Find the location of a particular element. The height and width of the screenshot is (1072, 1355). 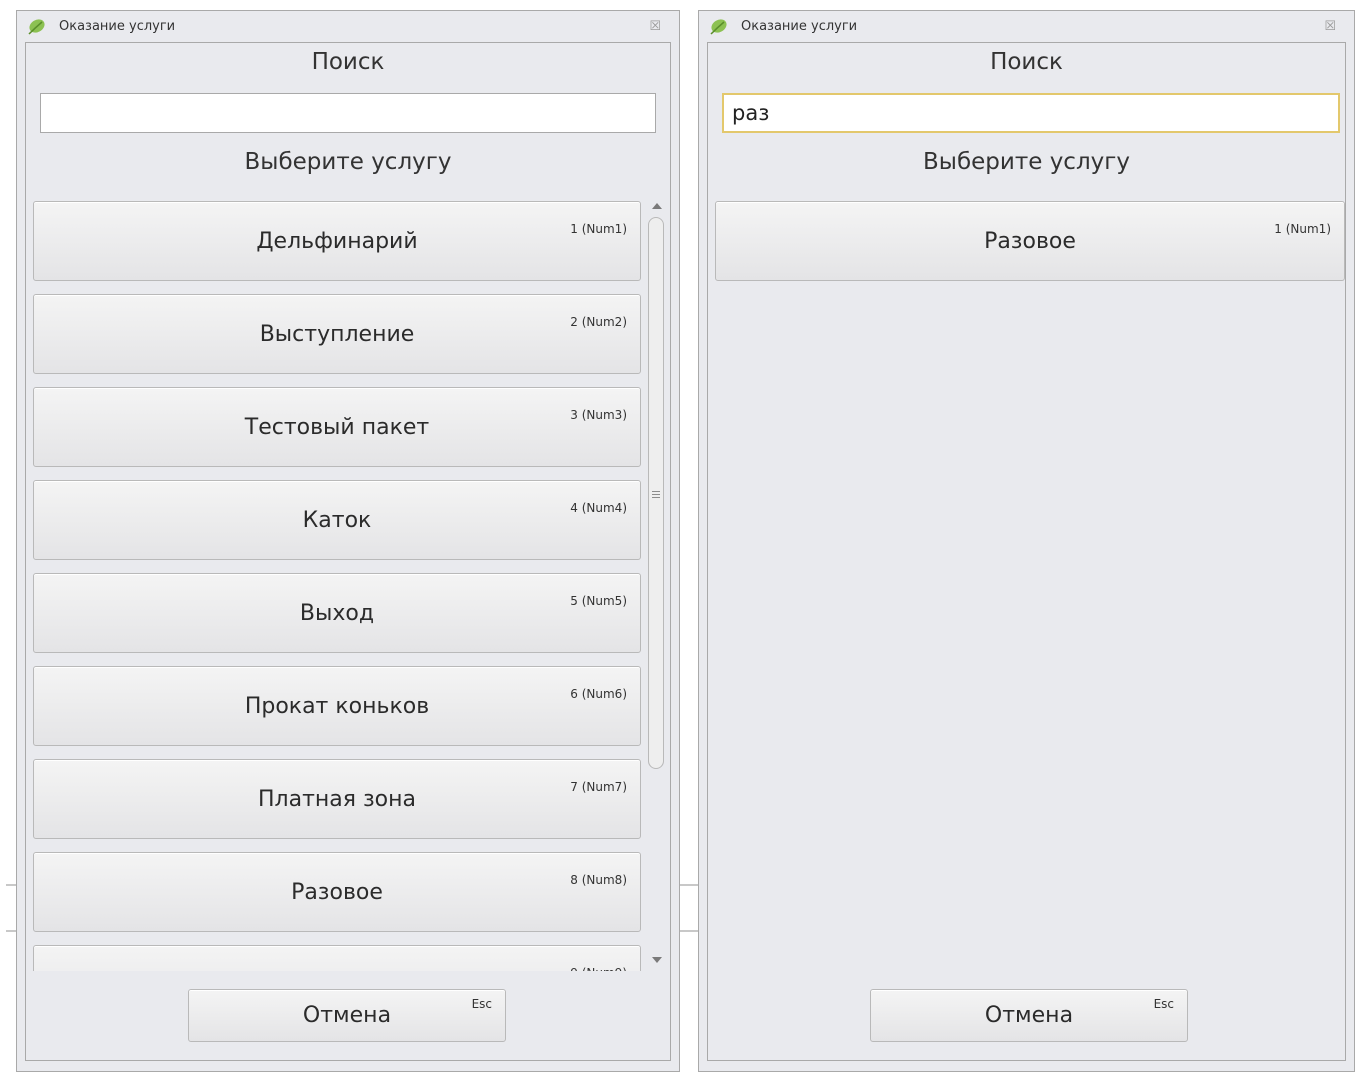

service-shortcut: 8 (Num8) is located at coordinates (598, 880).